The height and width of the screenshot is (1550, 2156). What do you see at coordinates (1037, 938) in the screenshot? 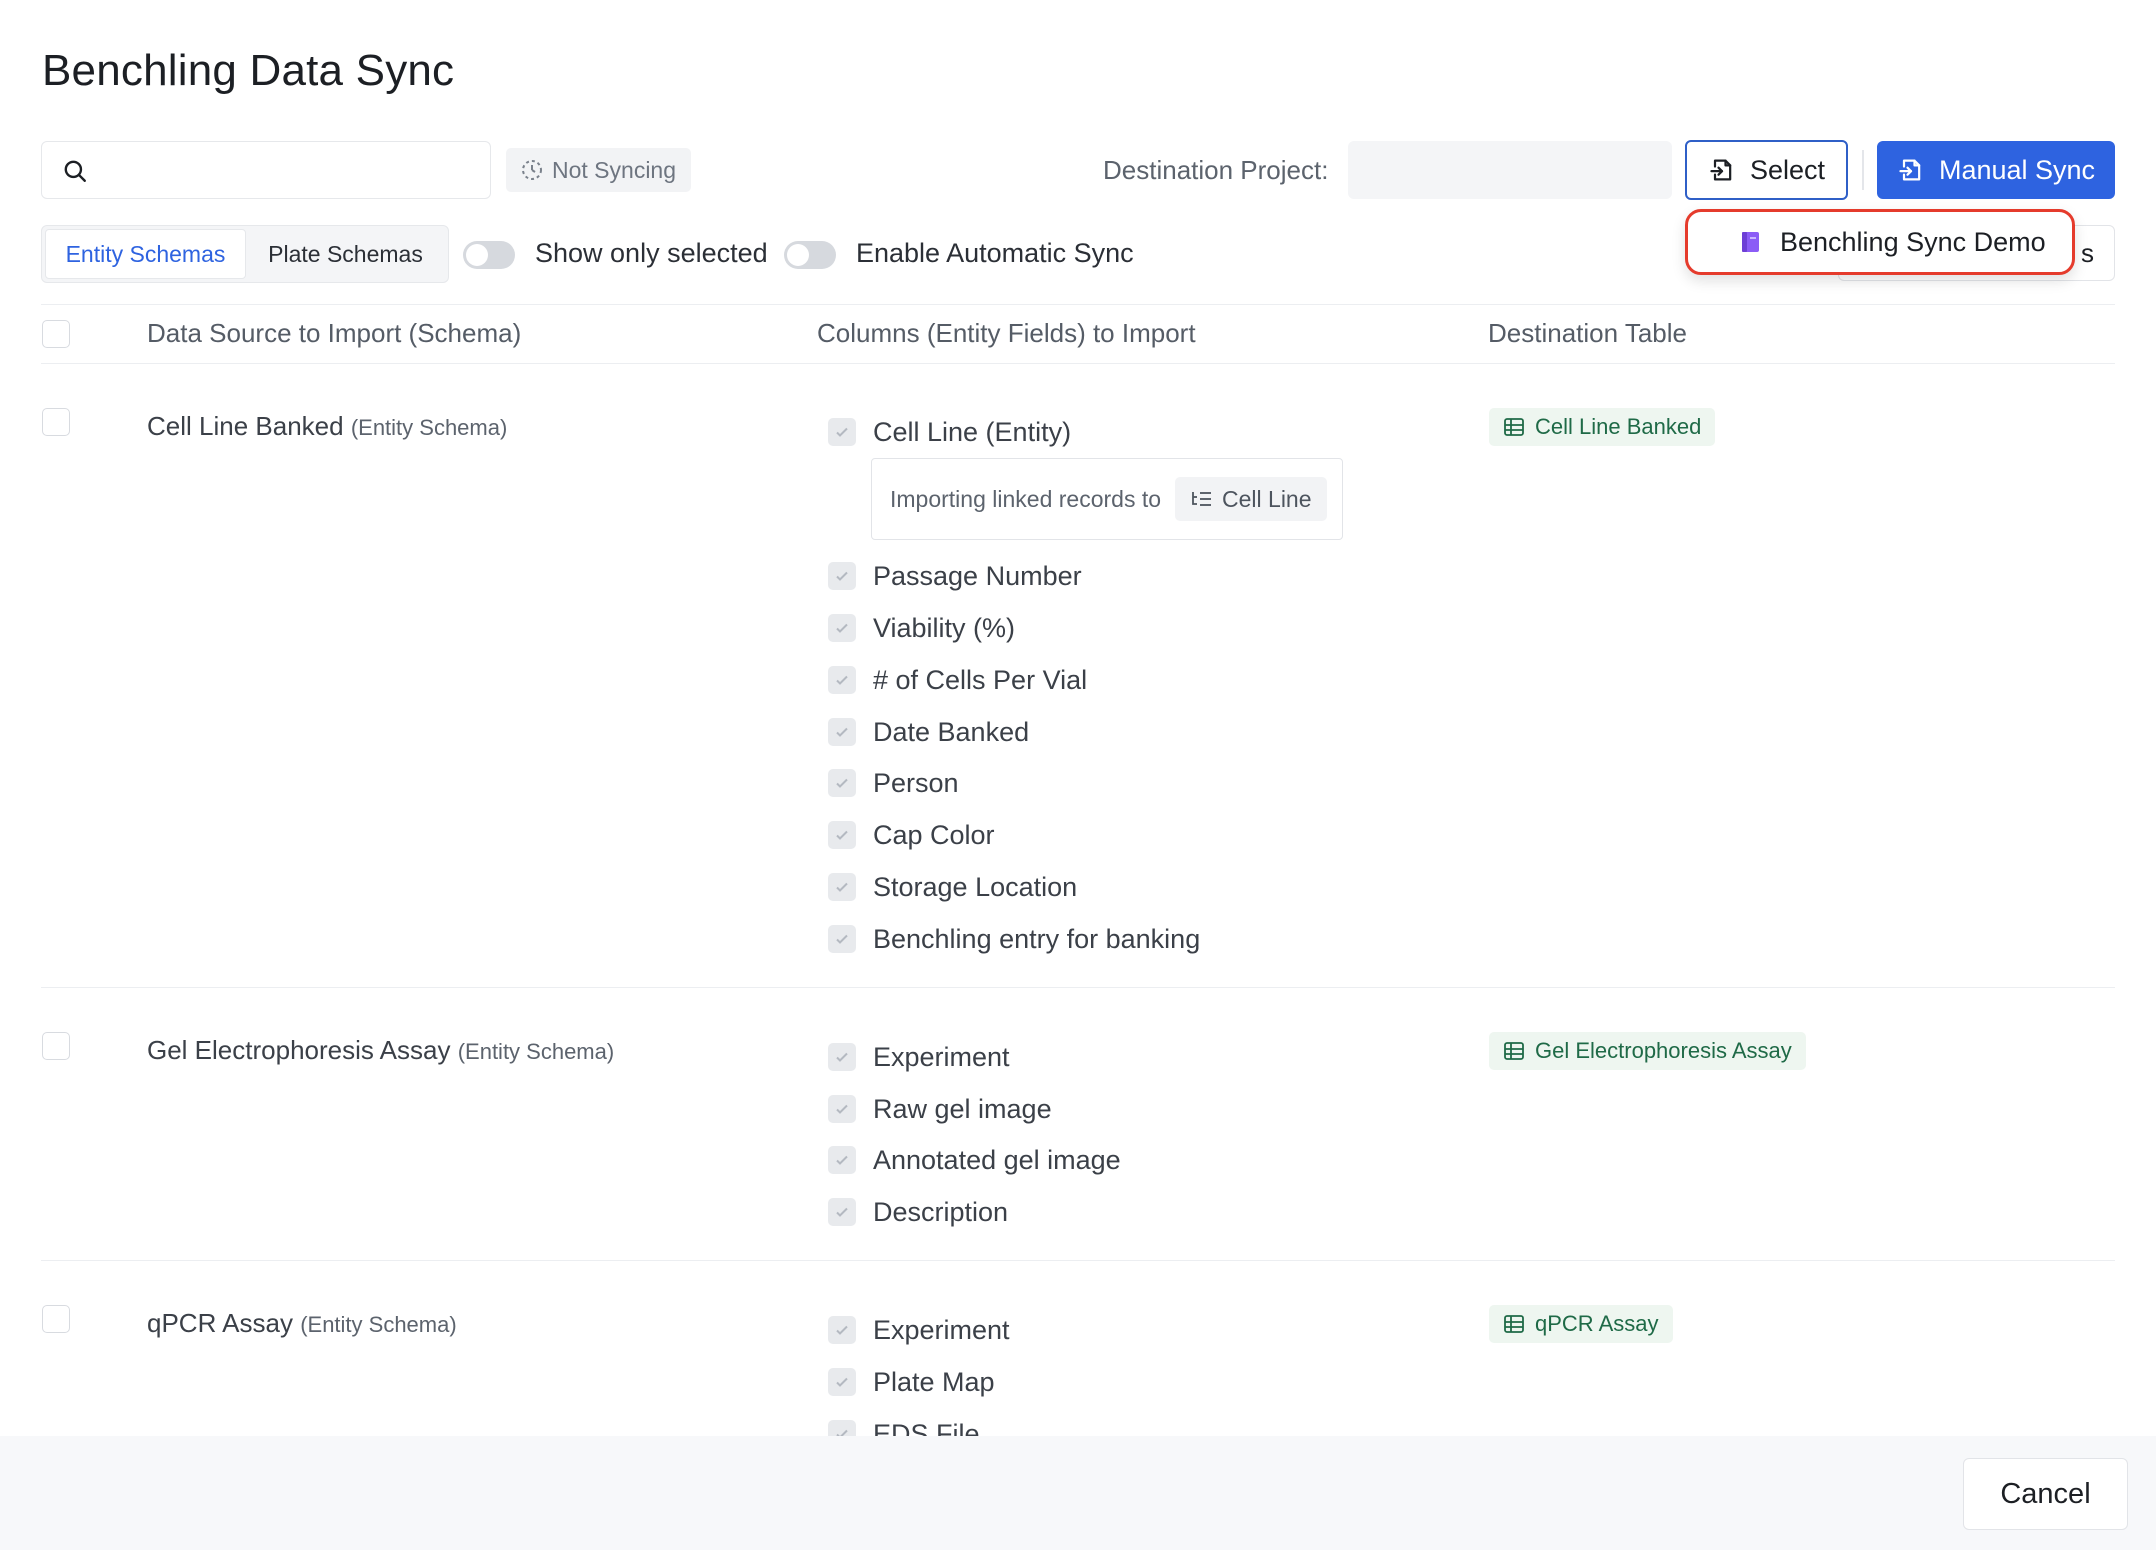
I see `field-label: Benchling entry for banking` at bounding box center [1037, 938].